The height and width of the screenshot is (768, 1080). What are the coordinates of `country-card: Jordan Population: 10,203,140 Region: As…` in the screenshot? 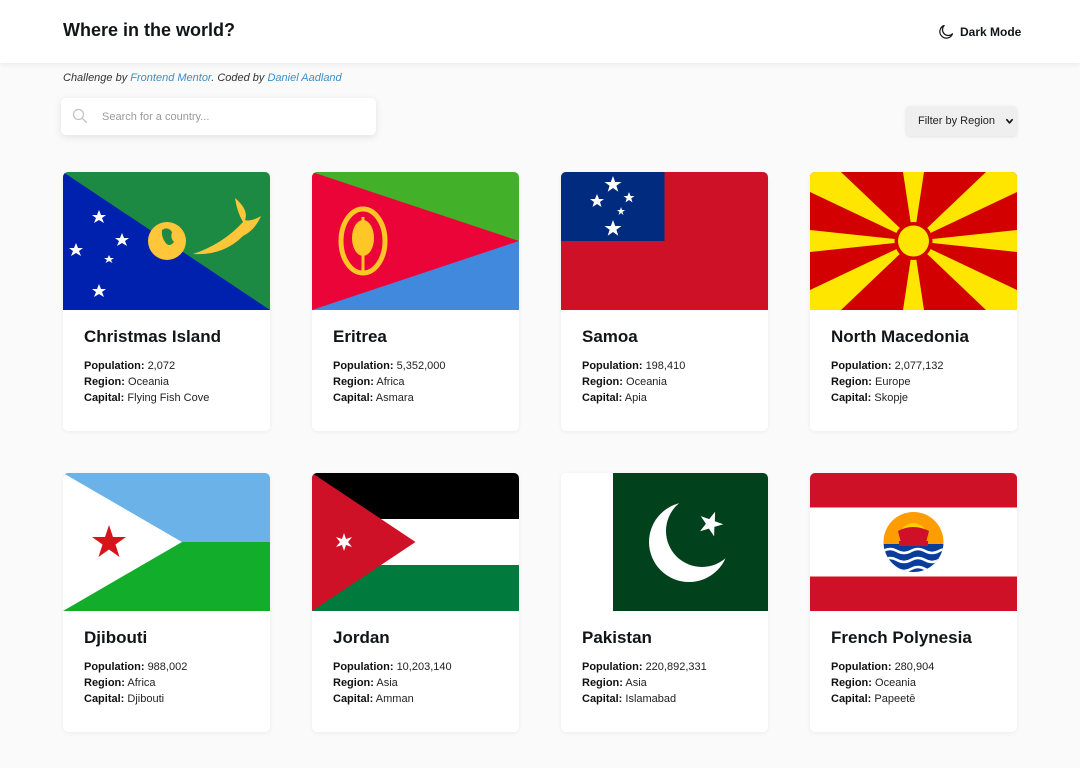 It's located at (415, 602).